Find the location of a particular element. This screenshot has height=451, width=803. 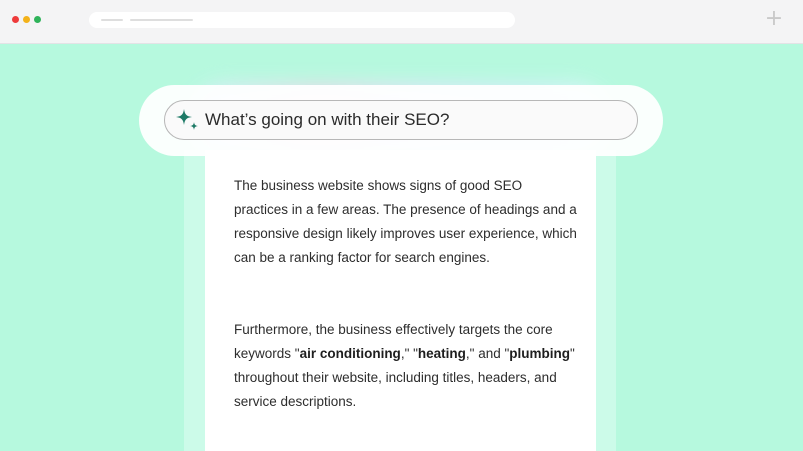

browser-toolbar: + is located at coordinates (401, 22).